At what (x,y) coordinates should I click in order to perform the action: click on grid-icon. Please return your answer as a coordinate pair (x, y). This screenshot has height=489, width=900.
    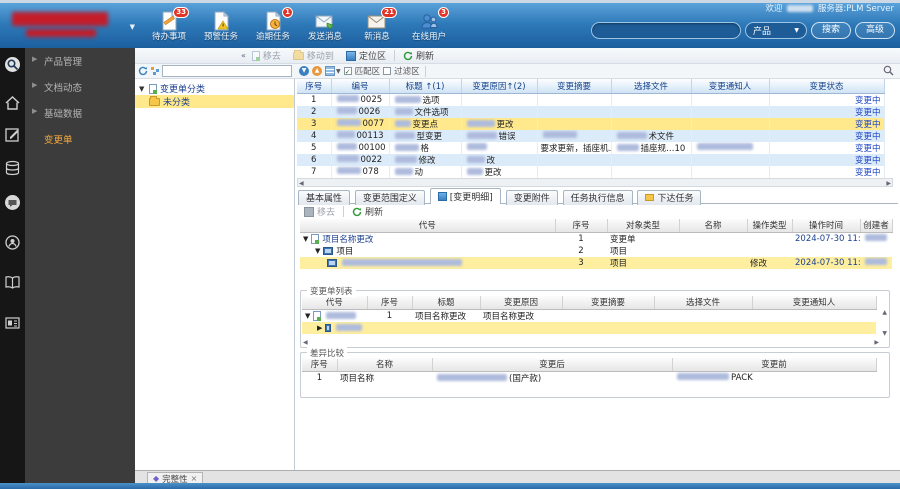
    Looking at the image, I should click on (330, 71).